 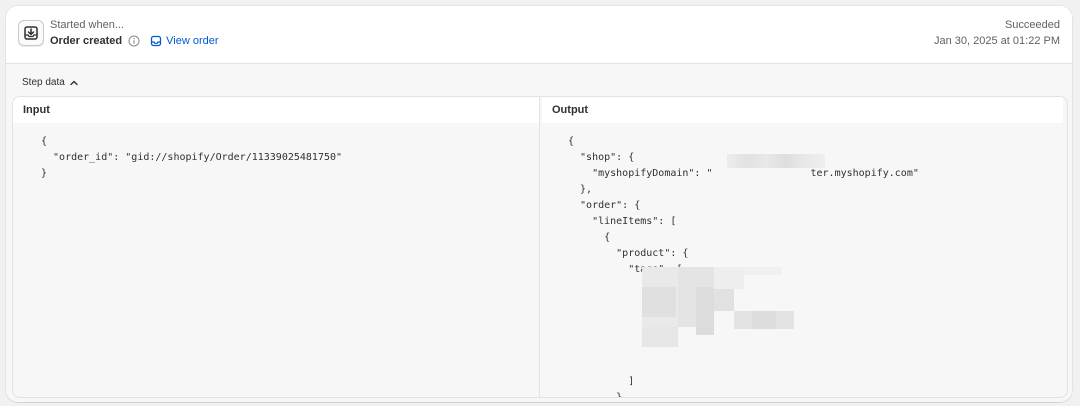 What do you see at coordinates (640, 157) in the screenshot?
I see `output-json-part1: { "shop": { "myshopifyDomain": "` at bounding box center [640, 157].